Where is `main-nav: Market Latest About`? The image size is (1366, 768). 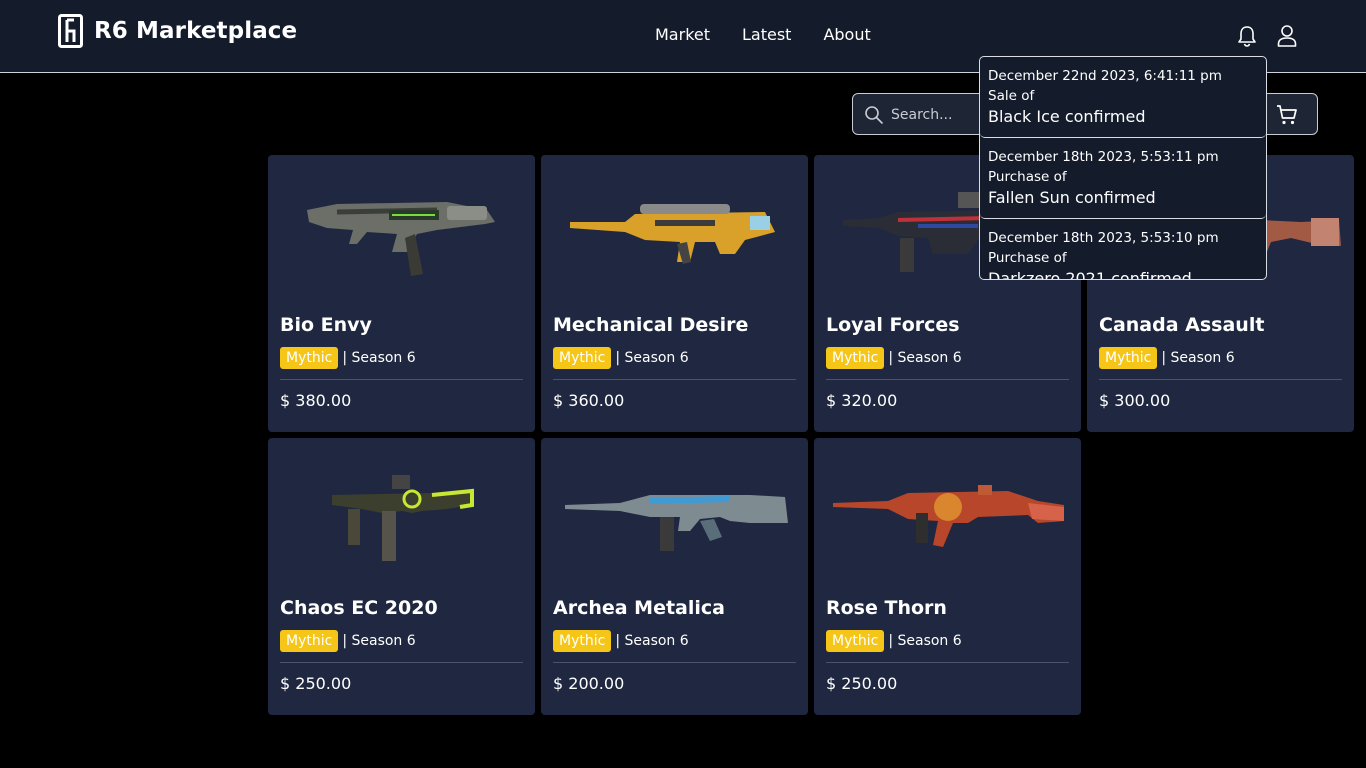 main-nav: Market Latest About is located at coordinates (779, 34).